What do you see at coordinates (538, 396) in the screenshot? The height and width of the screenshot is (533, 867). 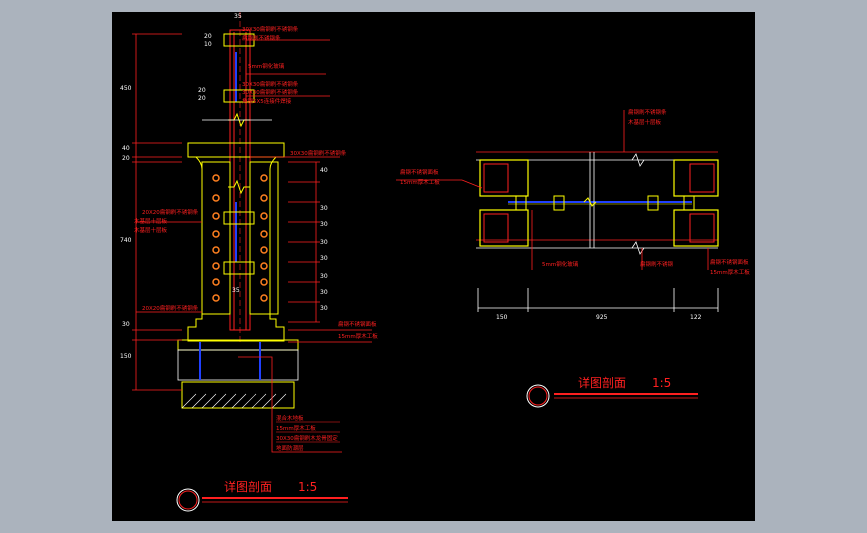 I see `title-bubble-right` at bounding box center [538, 396].